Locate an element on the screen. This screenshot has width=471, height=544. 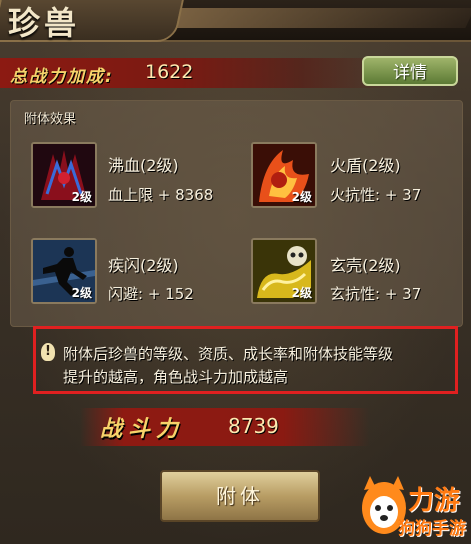
skill-name: 火盾(2级) is located at coordinates (365, 165).